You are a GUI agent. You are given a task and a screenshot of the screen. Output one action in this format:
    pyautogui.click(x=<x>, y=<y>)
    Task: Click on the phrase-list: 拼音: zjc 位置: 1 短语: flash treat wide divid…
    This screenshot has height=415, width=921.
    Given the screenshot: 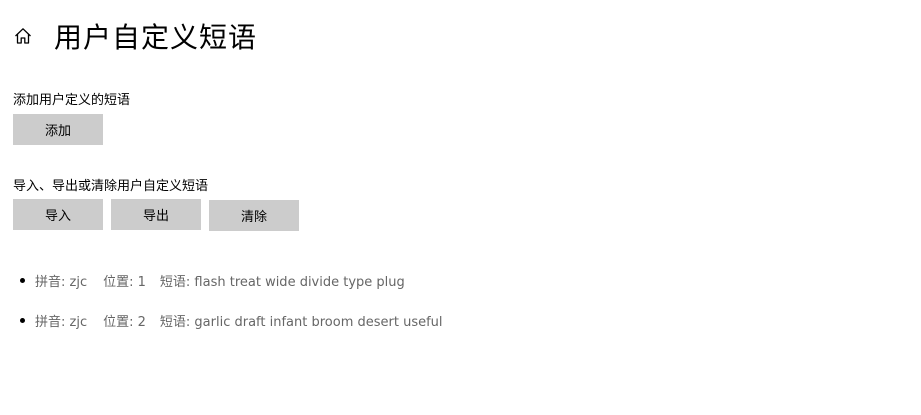 What is the action you would take?
    pyautogui.click(x=231, y=308)
    